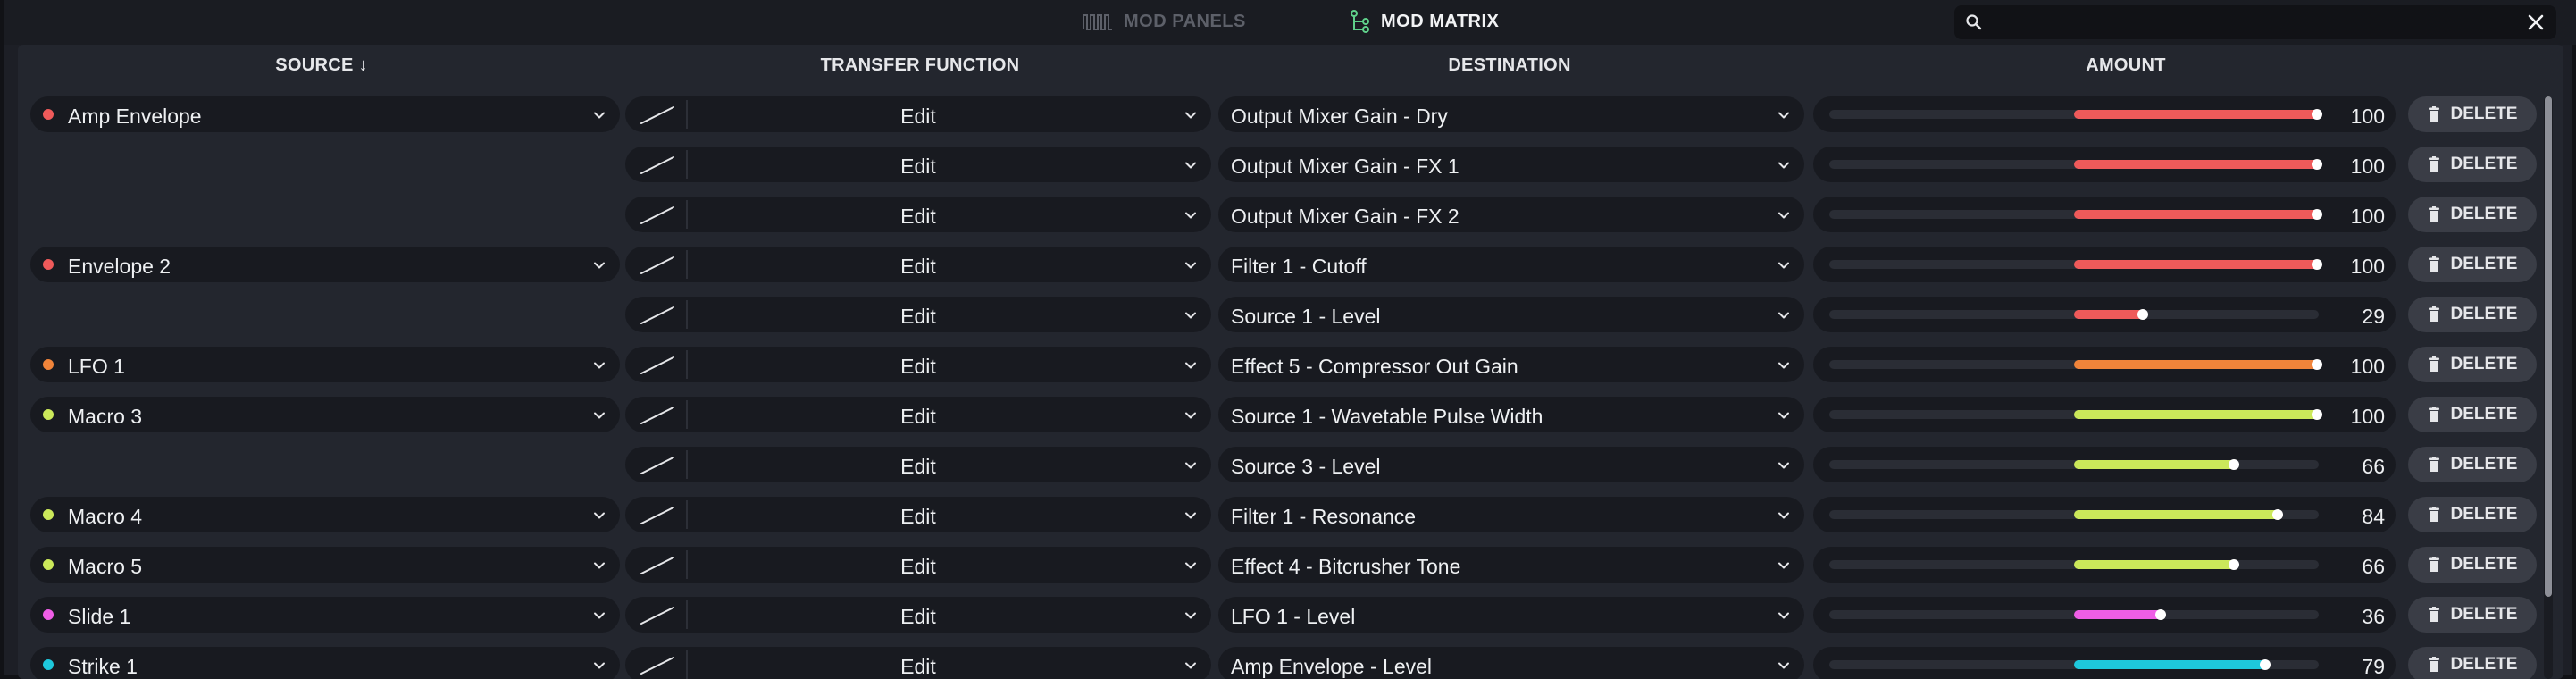 Image resolution: width=2576 pixels, height=679 pixels. I want to click on destination-select: Filter 1 - Resonance, so click(1511, 514).